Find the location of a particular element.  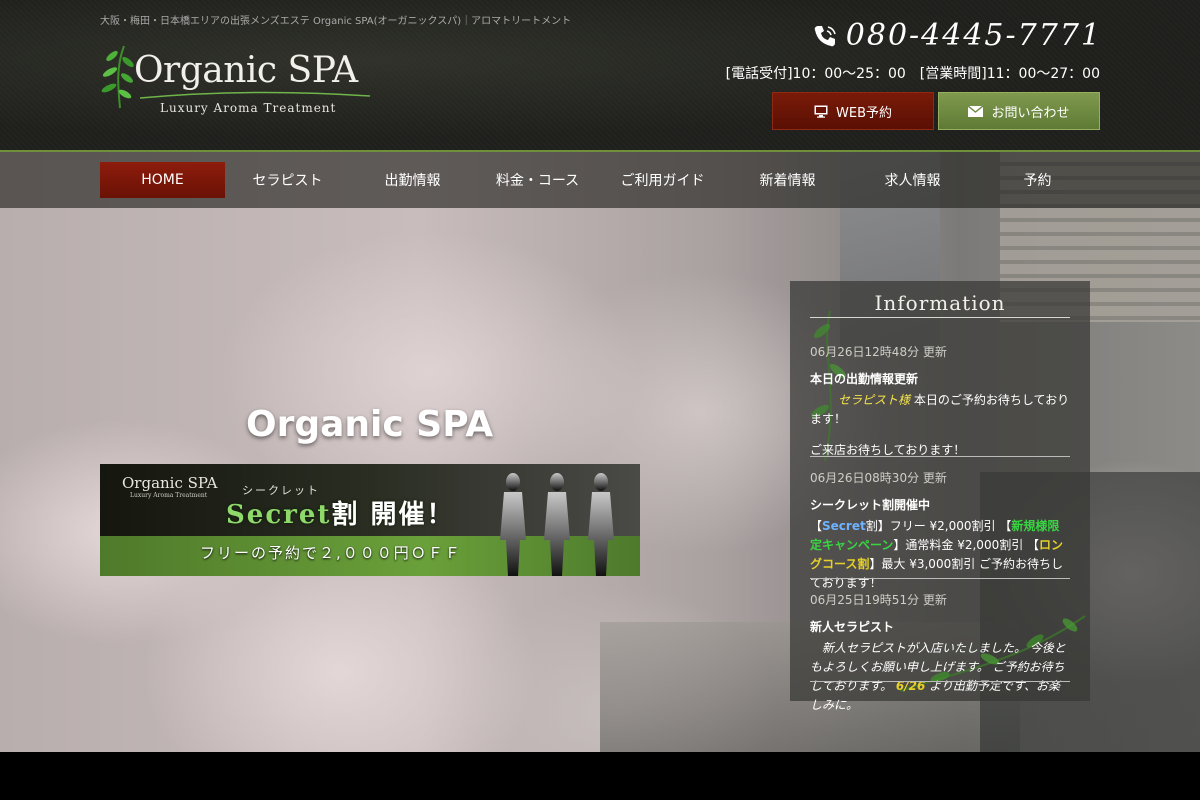

nav-item-therapist: セラピスト is located at coordinates (287, 180).